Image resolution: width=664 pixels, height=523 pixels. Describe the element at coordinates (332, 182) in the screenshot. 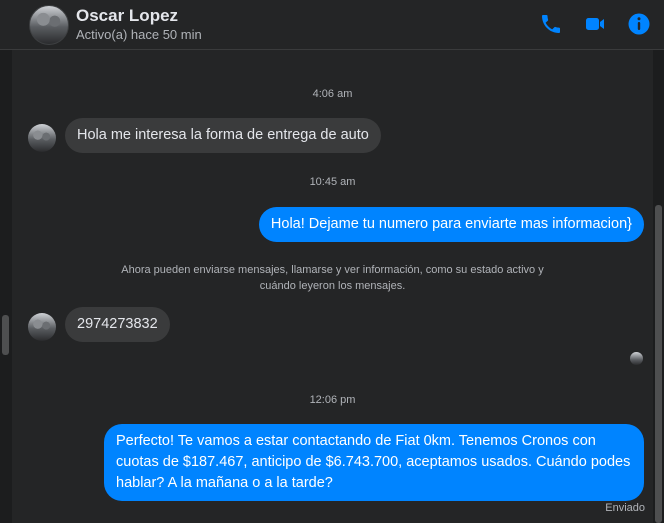

I see `timestamp: 10:45 am` at that location.